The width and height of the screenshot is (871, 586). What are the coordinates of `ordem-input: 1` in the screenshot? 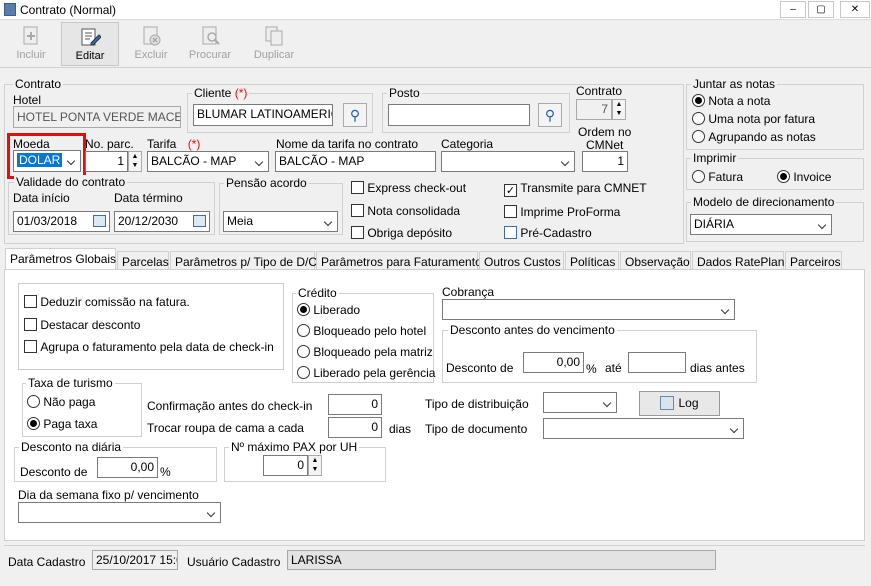 It's located at (605, 161).